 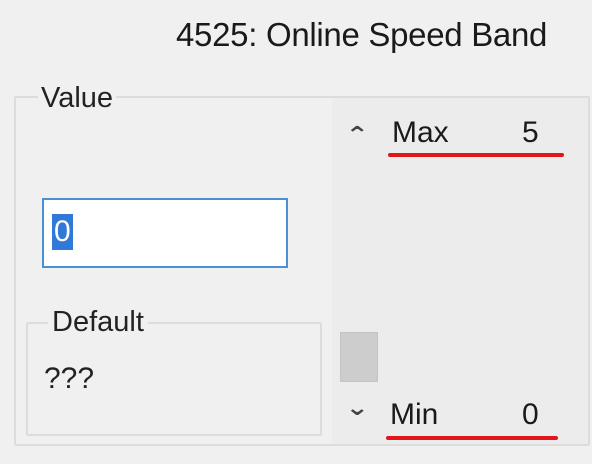 I want to click on chevron-up-icon: ⌃, so click(x=357, y=135).